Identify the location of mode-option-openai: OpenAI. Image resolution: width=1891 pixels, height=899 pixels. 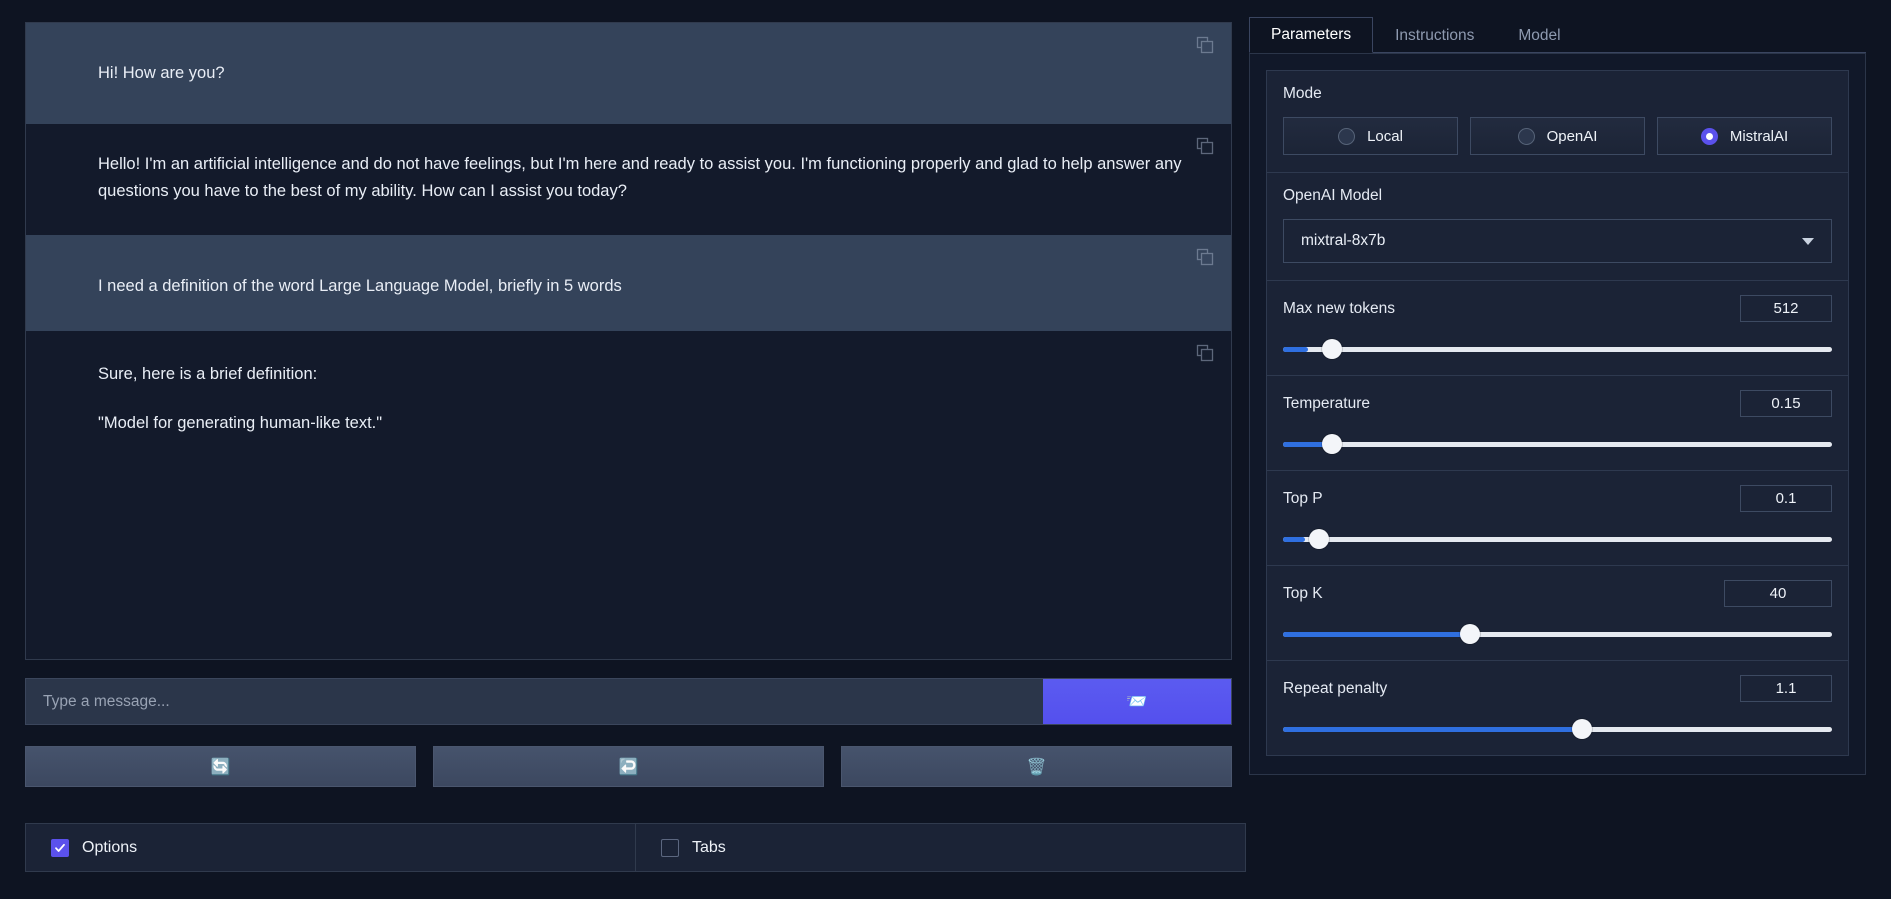
(1557, 136).